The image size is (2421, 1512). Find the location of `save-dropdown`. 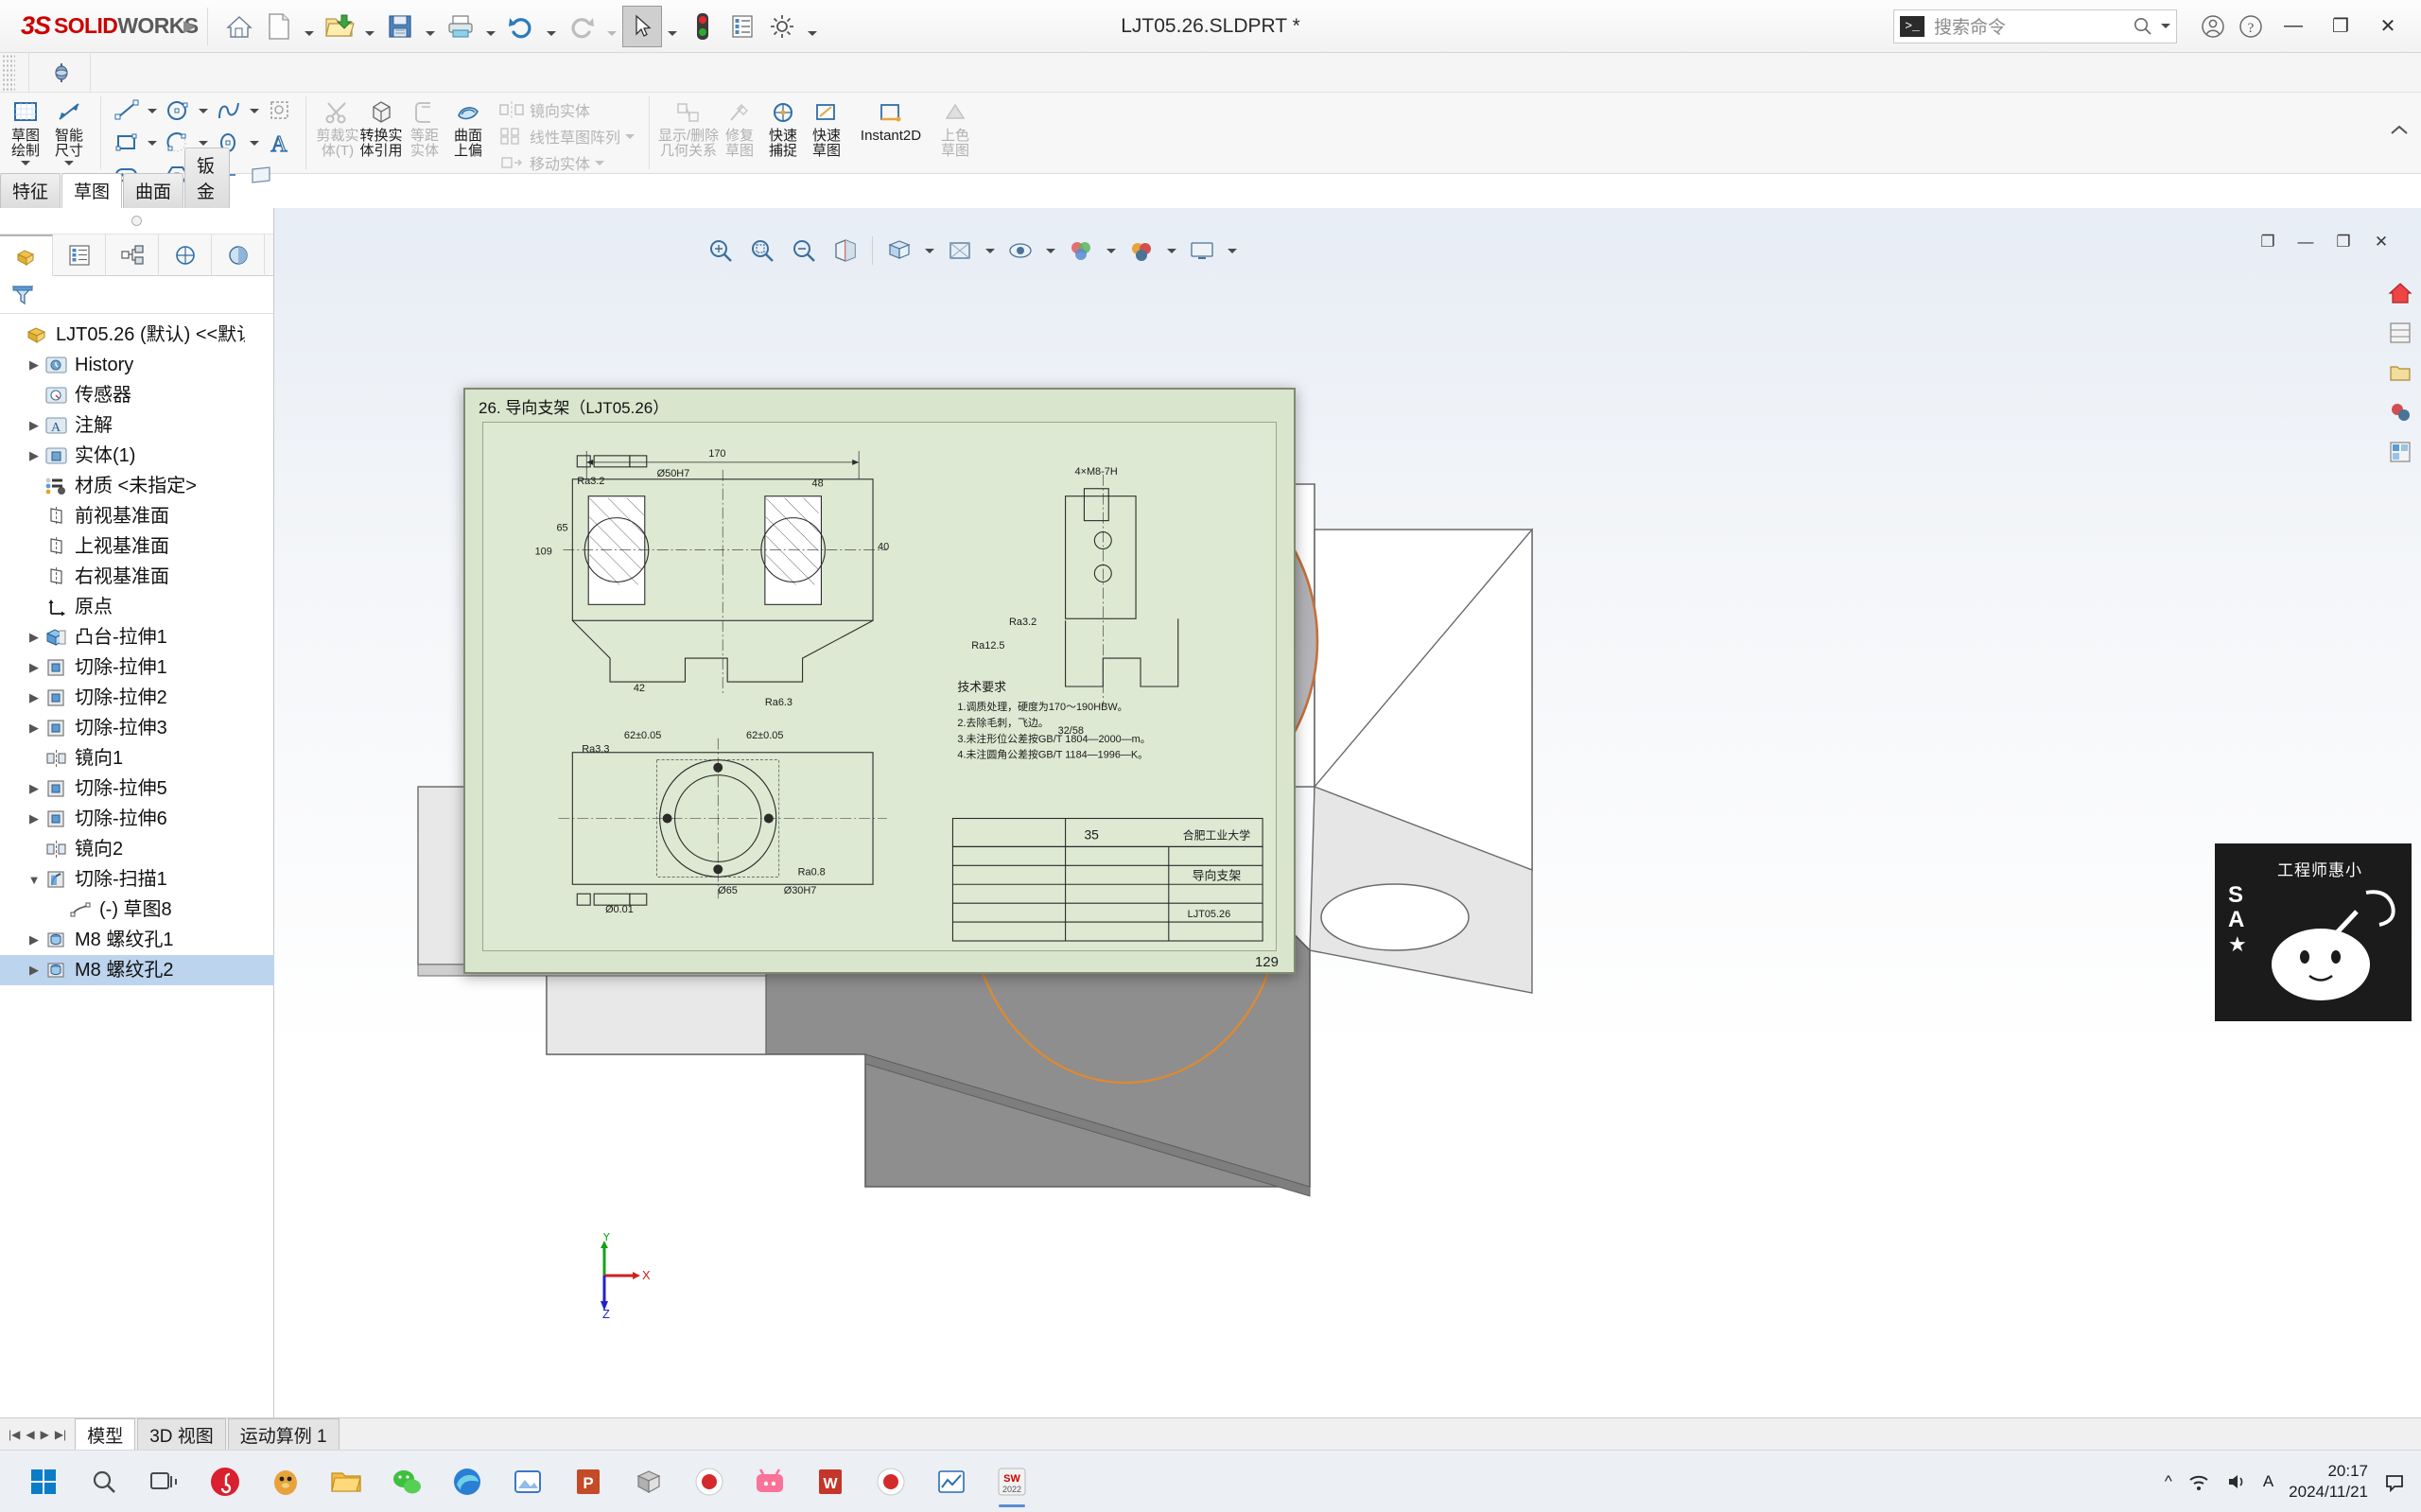

save-dropdown is located at coordinates (430, 27).